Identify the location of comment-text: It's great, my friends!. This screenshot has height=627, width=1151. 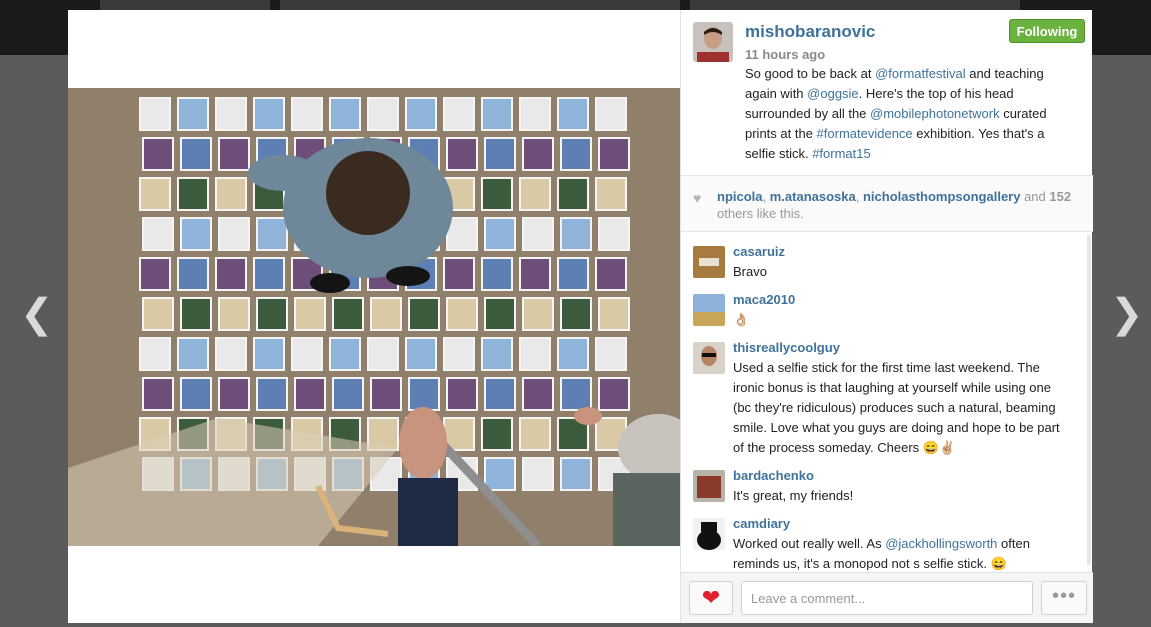
(793, 495).